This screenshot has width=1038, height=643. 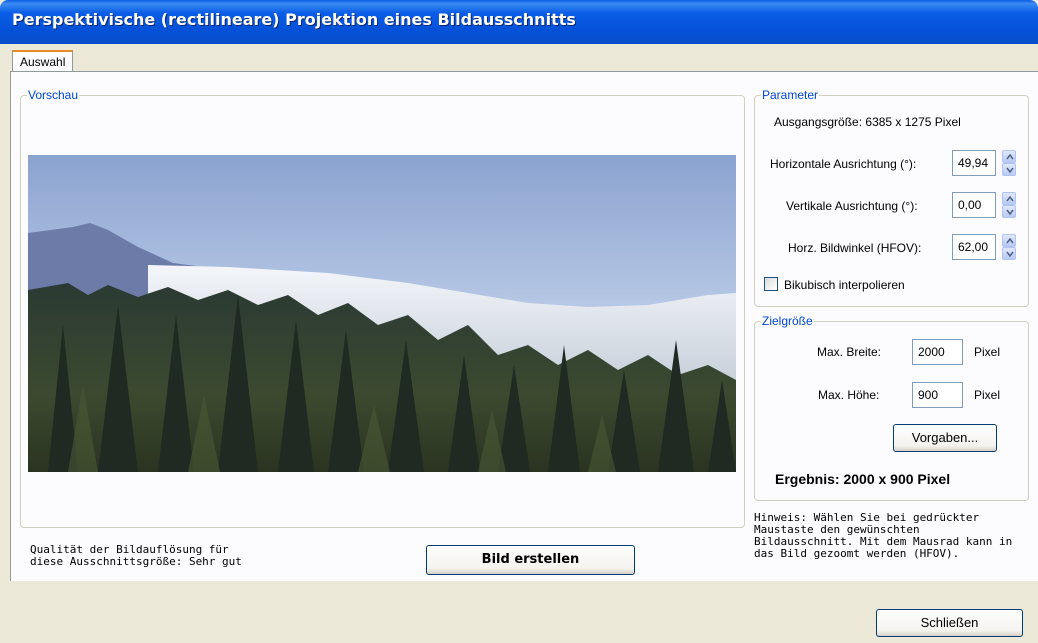 I want to click on max-height-label: Max. Höhe:, so click(x=849, y=395).